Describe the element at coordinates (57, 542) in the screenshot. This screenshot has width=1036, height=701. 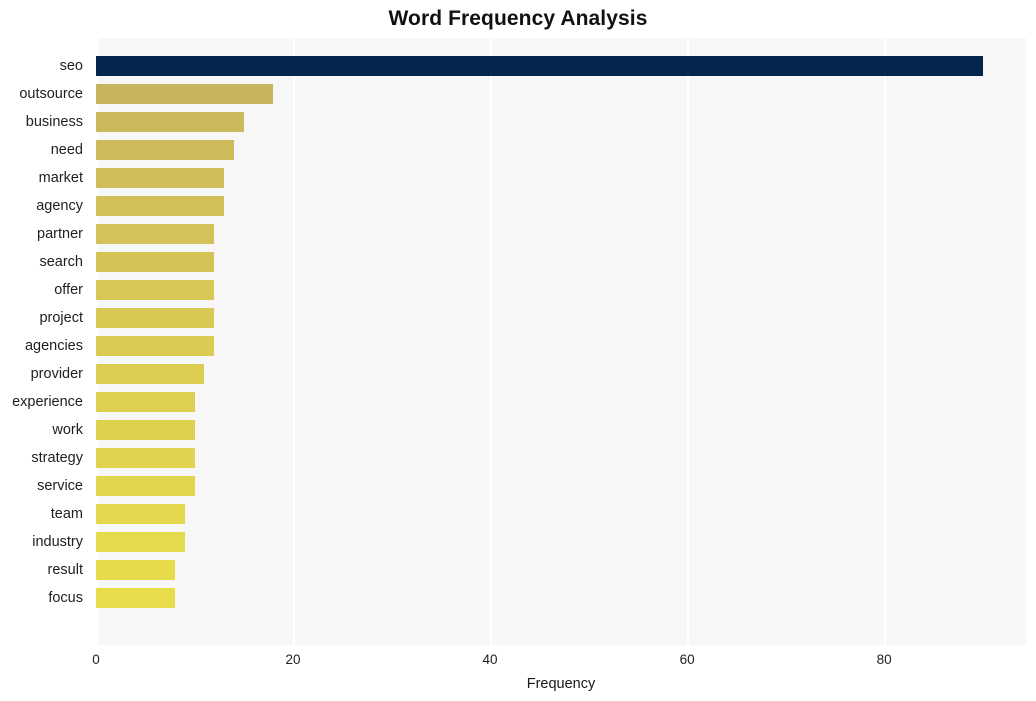
I see `y-tick-label-industry: industry` at that location.